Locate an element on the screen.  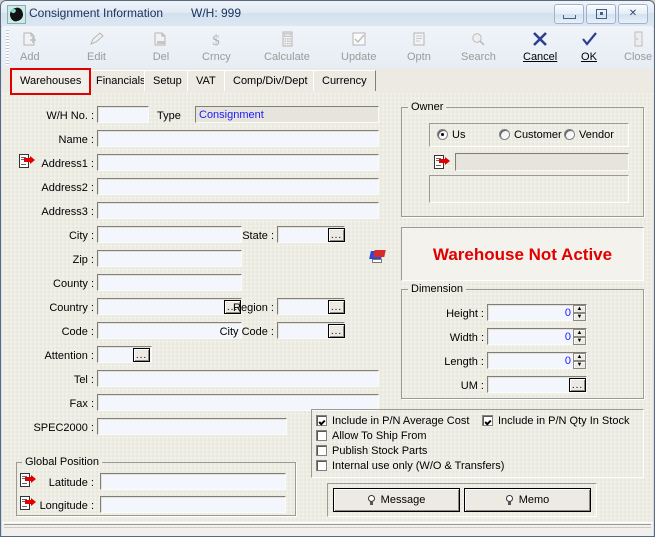
width-spinner: ▲ ▼ is located at coordinates (579, 337).